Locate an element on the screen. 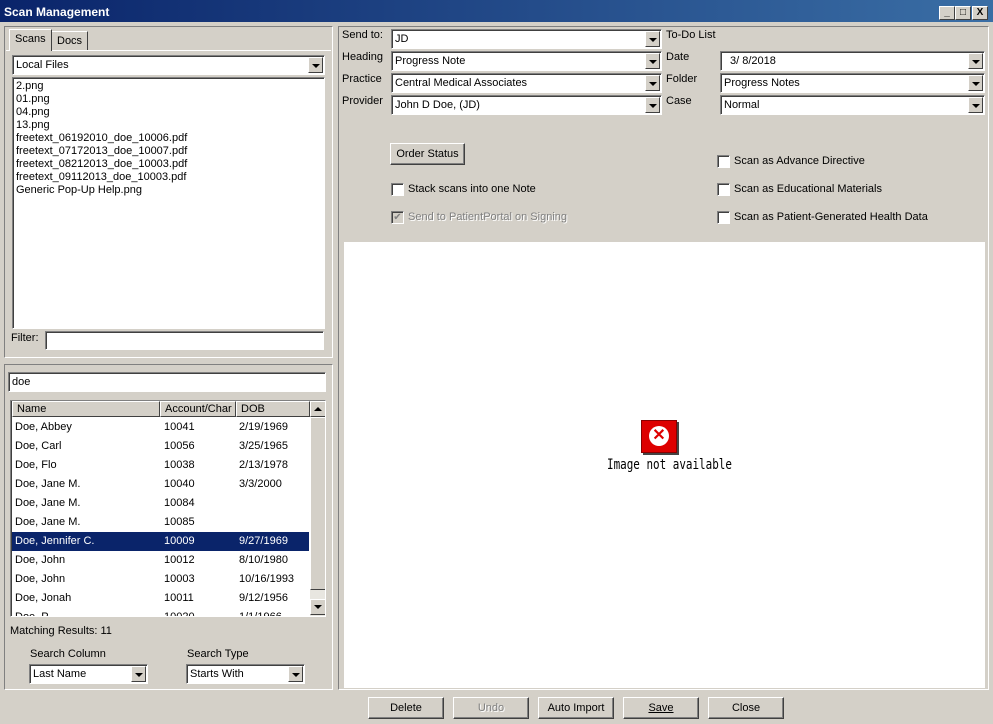 The height and width of the screenshot is (724, 993). table-row: Doe, Abbey 10041 2/19/1969 is located at coordinates (160, 427).